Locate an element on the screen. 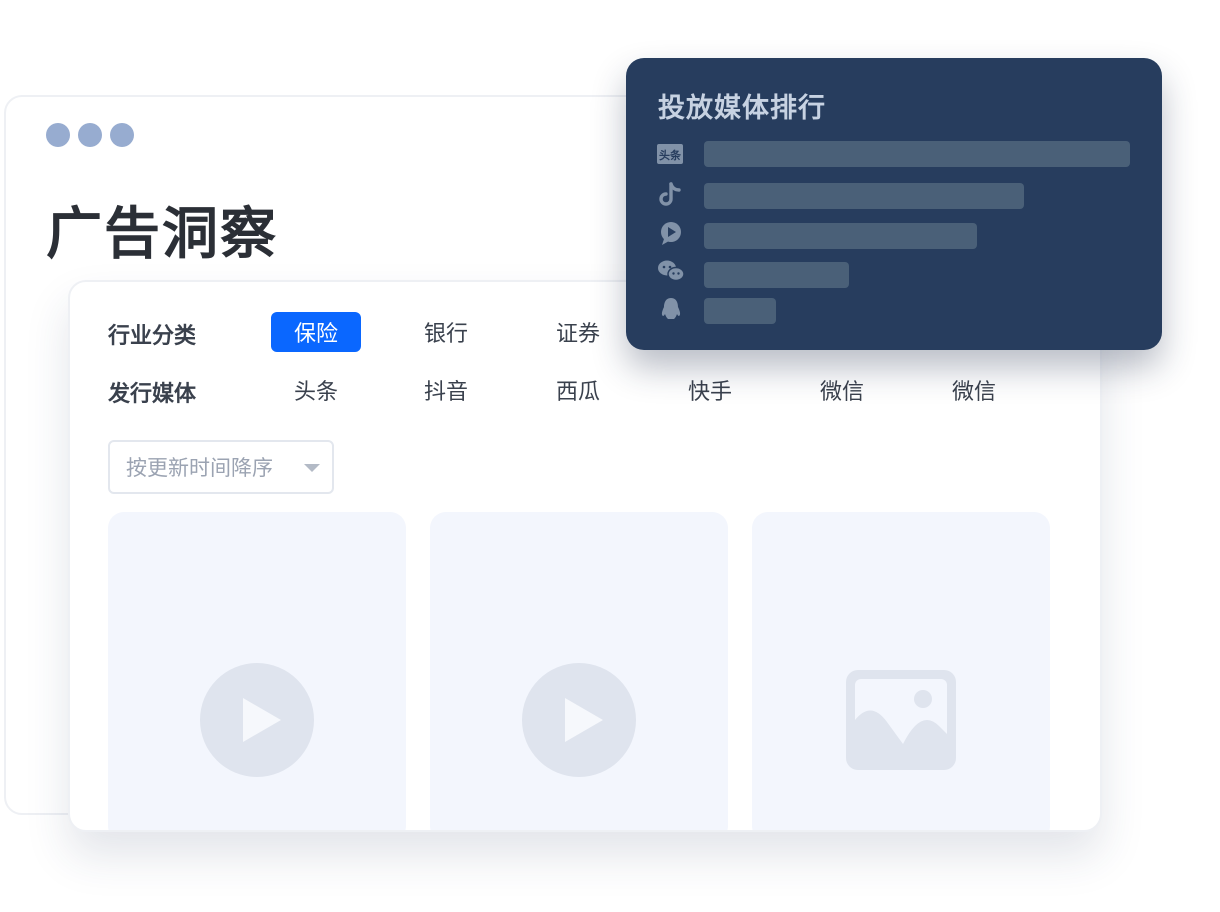  wechat-icon is located at coordinates (671, 271).